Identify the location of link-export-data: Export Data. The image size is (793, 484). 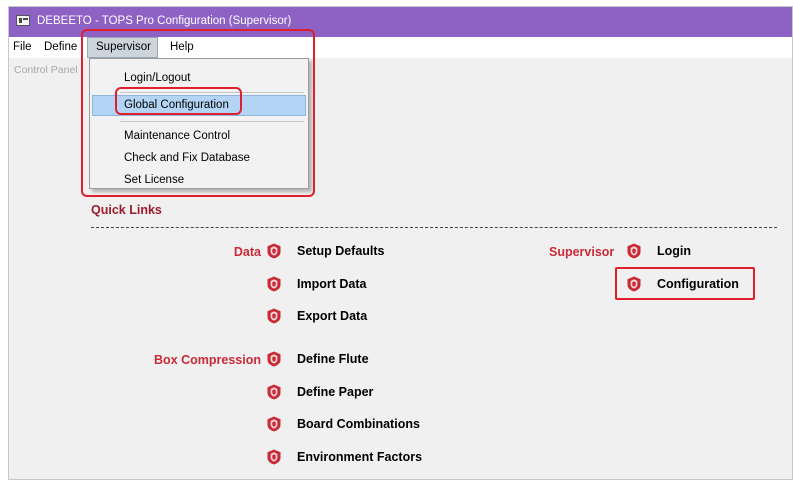
(317, 316).